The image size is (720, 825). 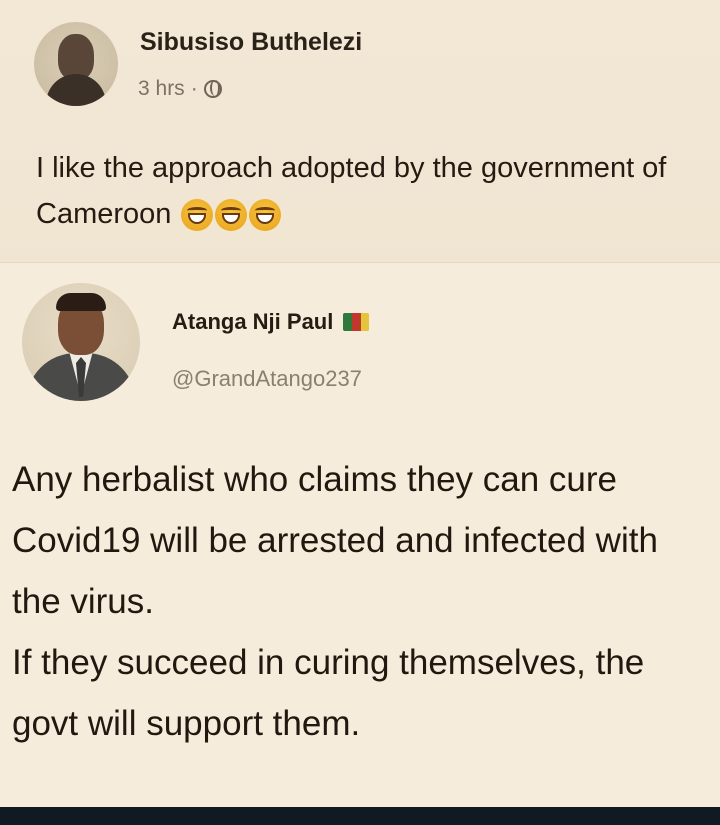 What do you see at coordinates (360, 816) in the screenshot?
I see `bottom-bar` at bounding box center [360, 816].